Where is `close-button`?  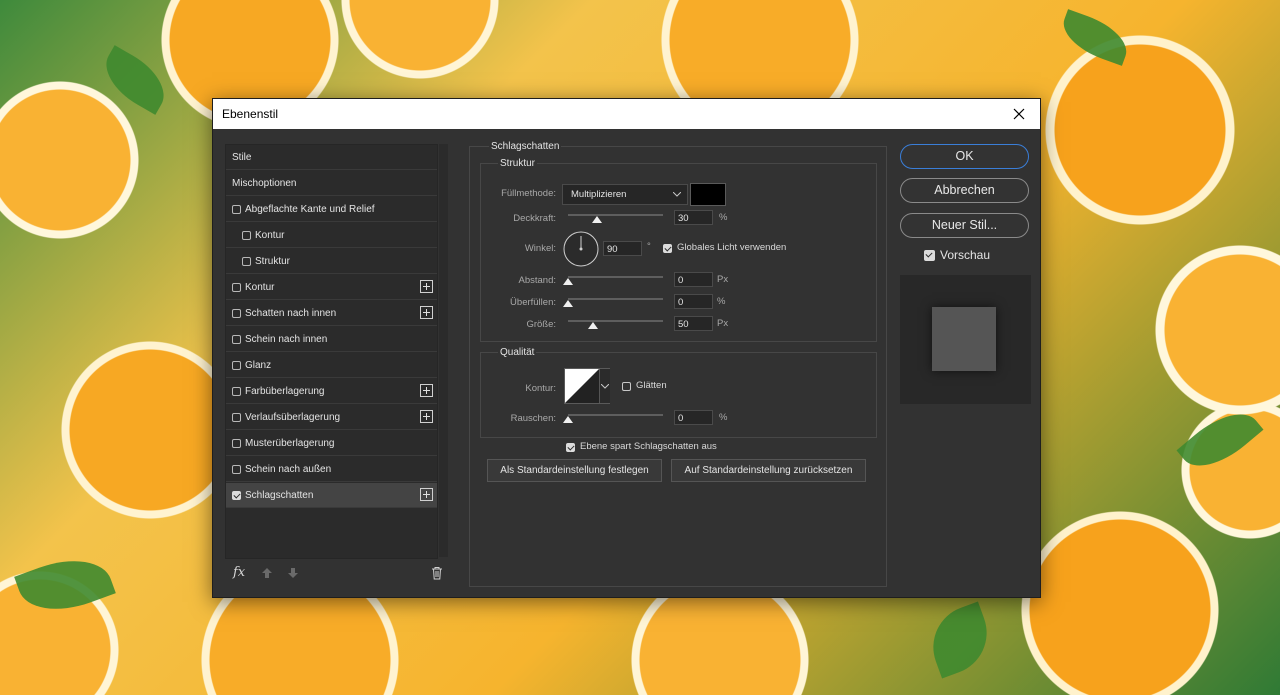
close-button is located at coordinates (1019, 114).